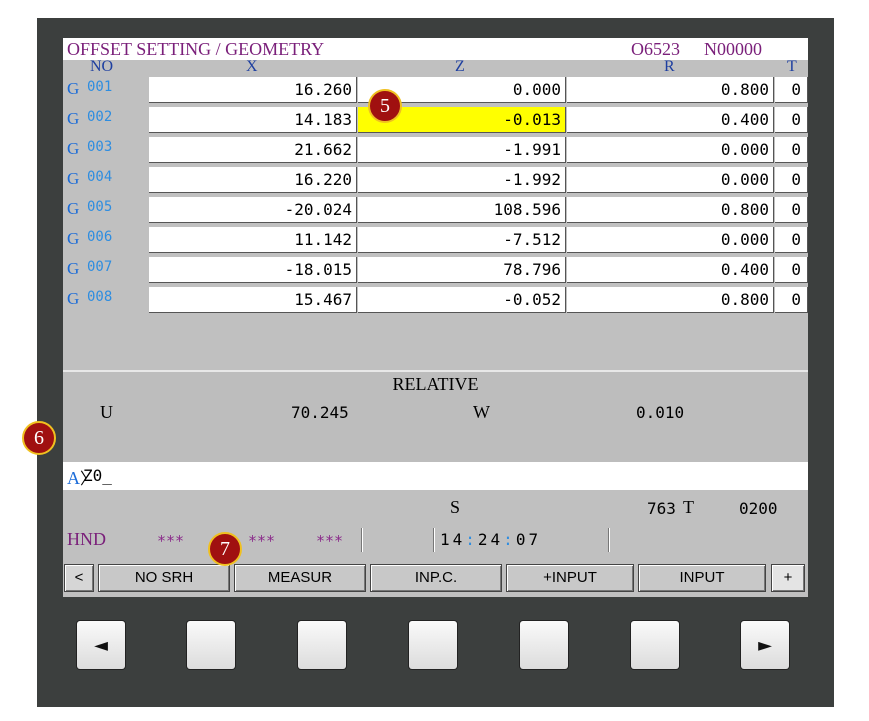 The height and width of the screenshot is (721, 869). Describe the element at coordinates (253, 300) in the screenshot. I see `offset-x-cell: 15.467` at that location.